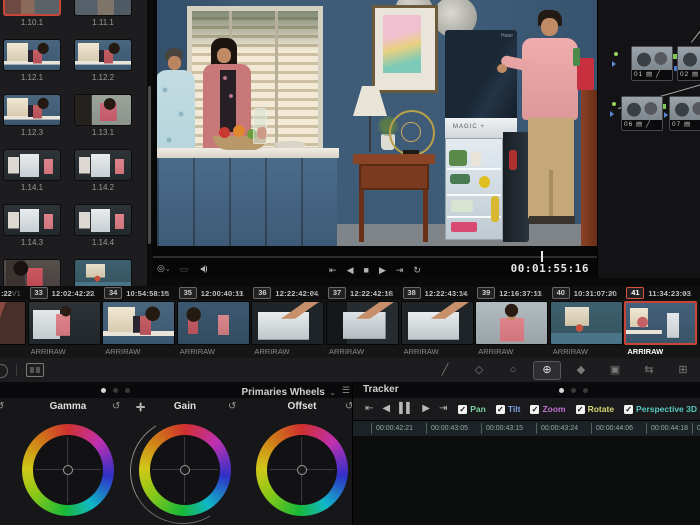  I want to click on qualifier-icon: ◇, so click(479, 370).